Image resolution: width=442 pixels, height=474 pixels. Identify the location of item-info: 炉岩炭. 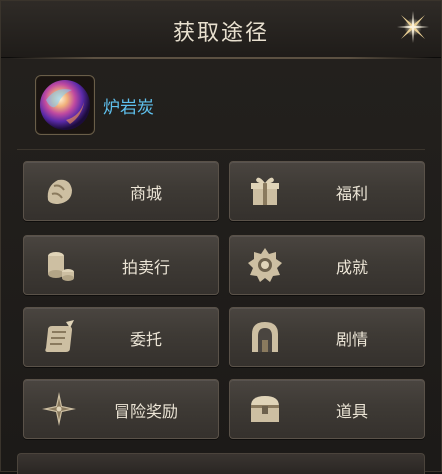
(225, 108).